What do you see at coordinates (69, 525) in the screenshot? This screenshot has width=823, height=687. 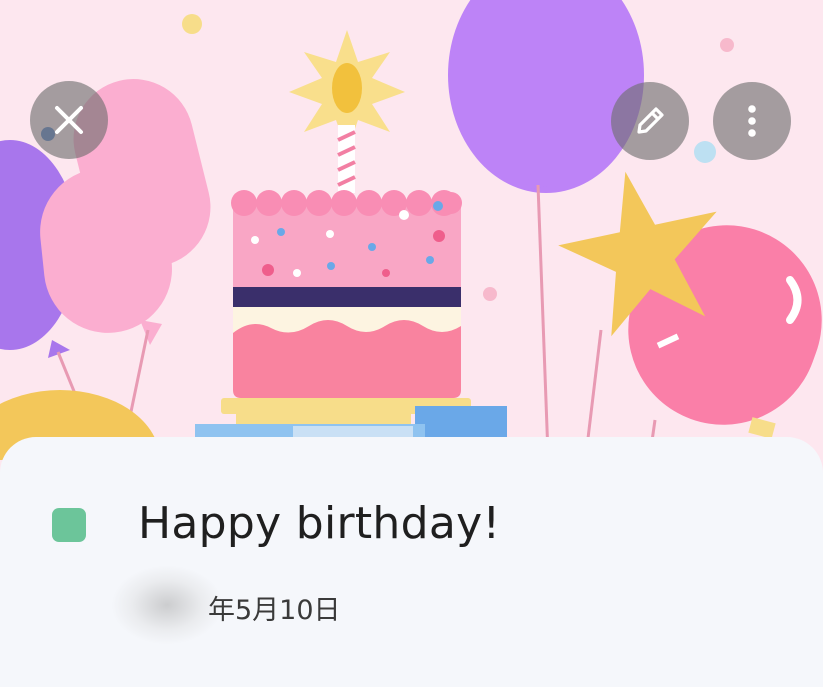 I see `event-color-chip` at bounding box center [69, 525].